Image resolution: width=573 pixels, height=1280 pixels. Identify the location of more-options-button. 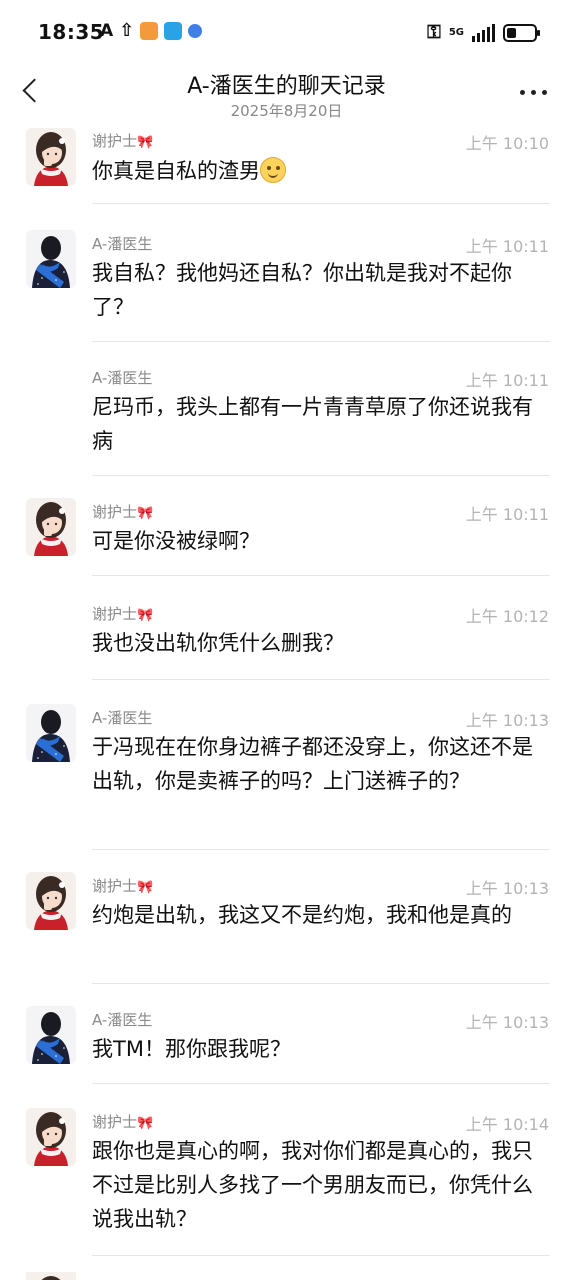
(533, 92).